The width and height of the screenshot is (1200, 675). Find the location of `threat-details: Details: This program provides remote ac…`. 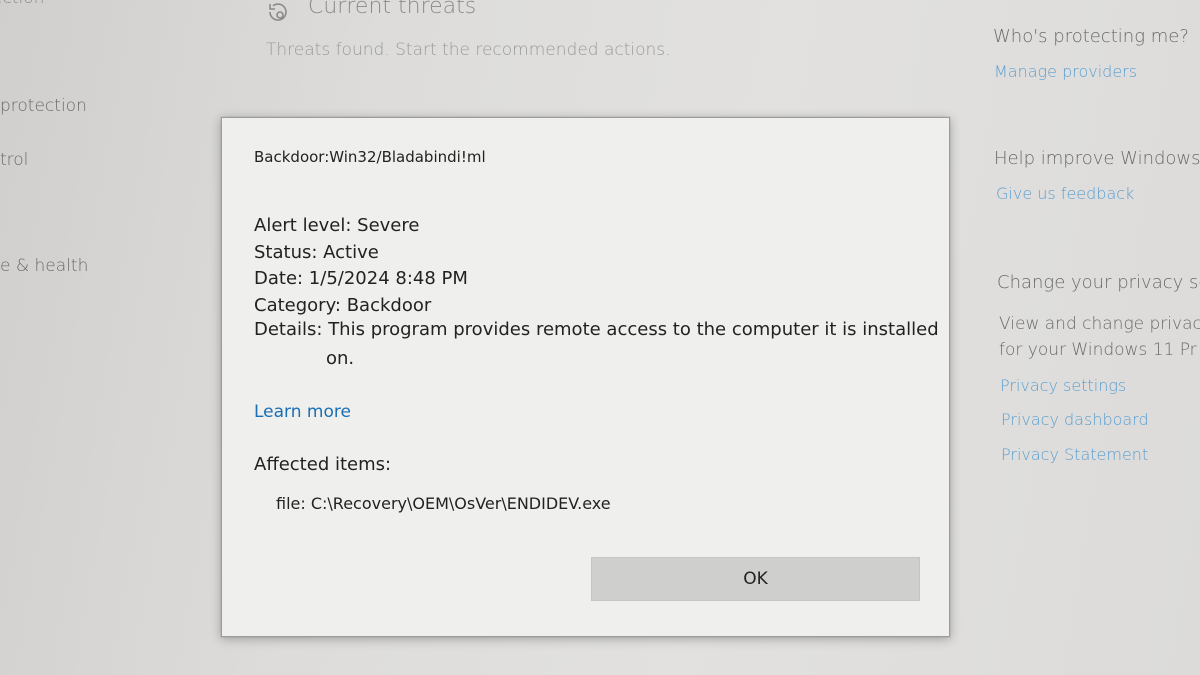

threat-details: Details: This program provides remote ac… is located at coordinates (596, 329).